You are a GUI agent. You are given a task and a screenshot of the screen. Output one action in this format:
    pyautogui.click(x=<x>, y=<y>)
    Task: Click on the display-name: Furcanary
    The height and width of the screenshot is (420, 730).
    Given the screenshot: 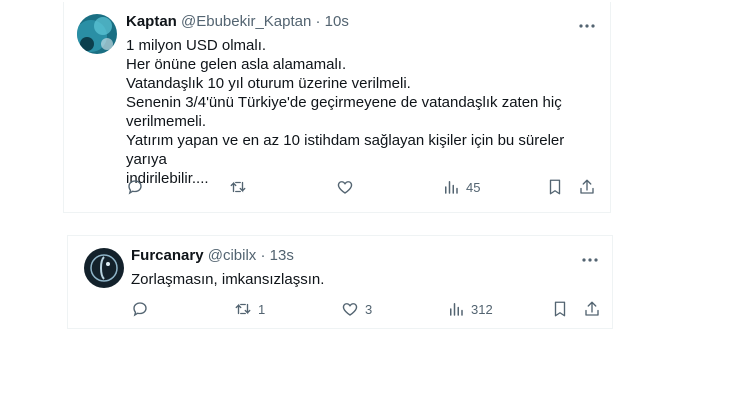 What is the action you would take?
    pyautogui.click(x=167, y=255)
    